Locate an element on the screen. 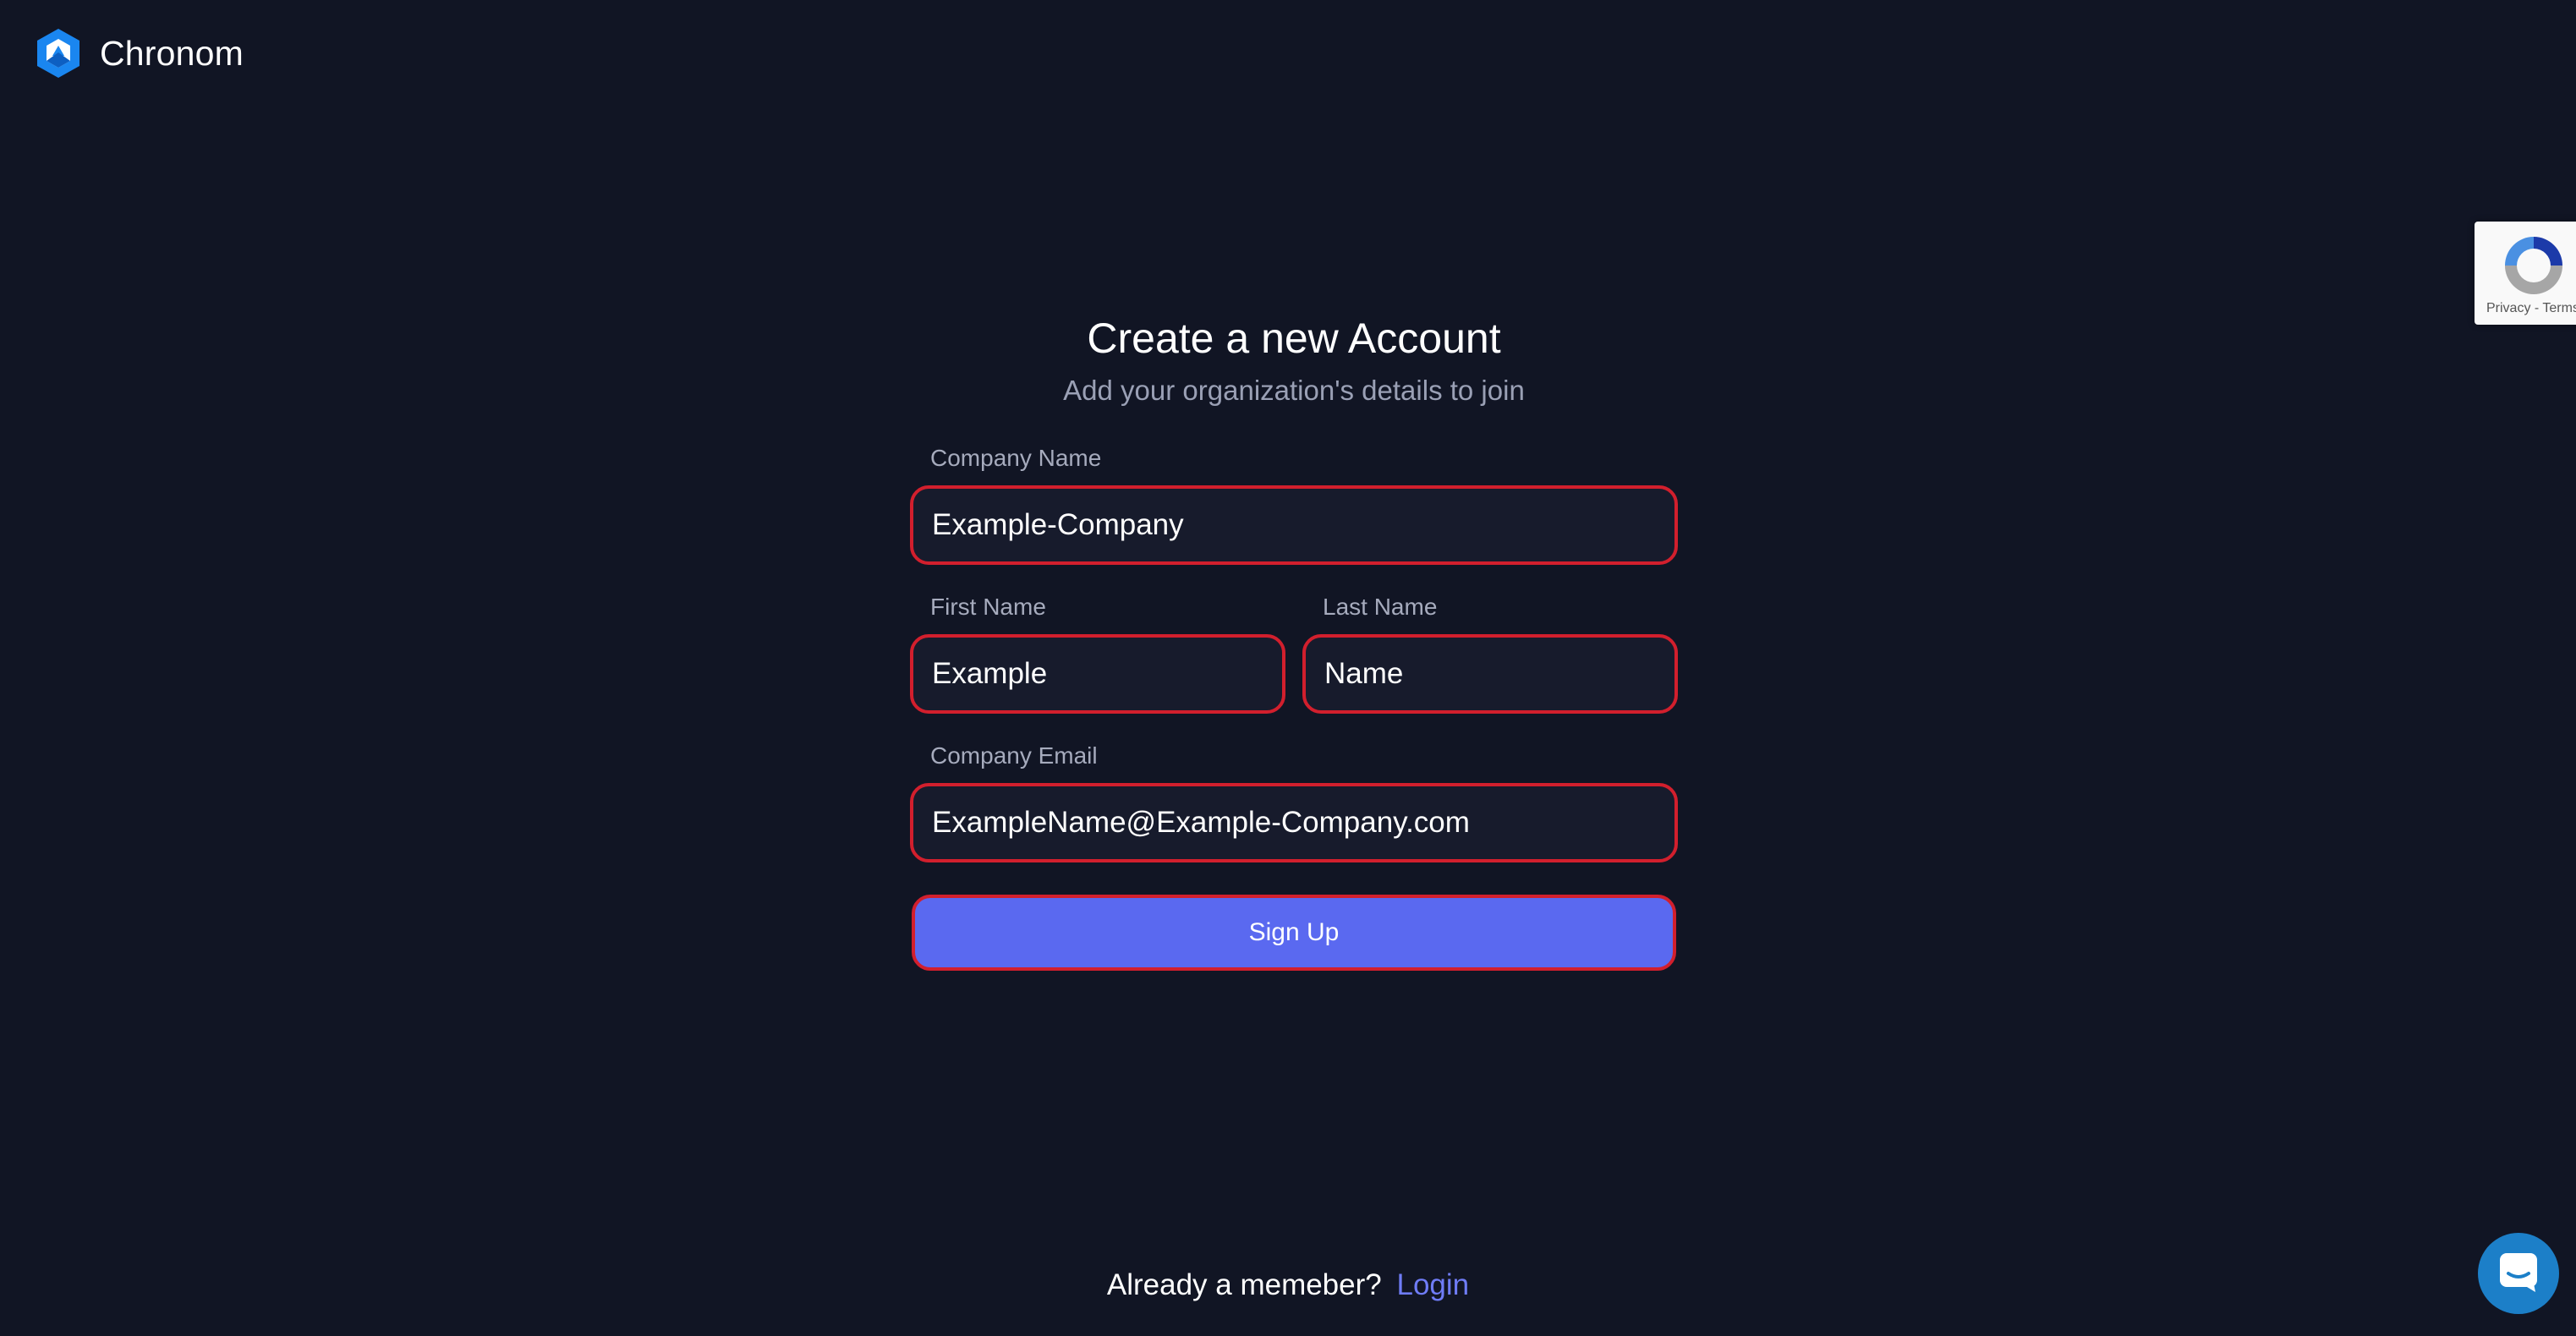  company-email-box is located at coordinates (1294, 822).